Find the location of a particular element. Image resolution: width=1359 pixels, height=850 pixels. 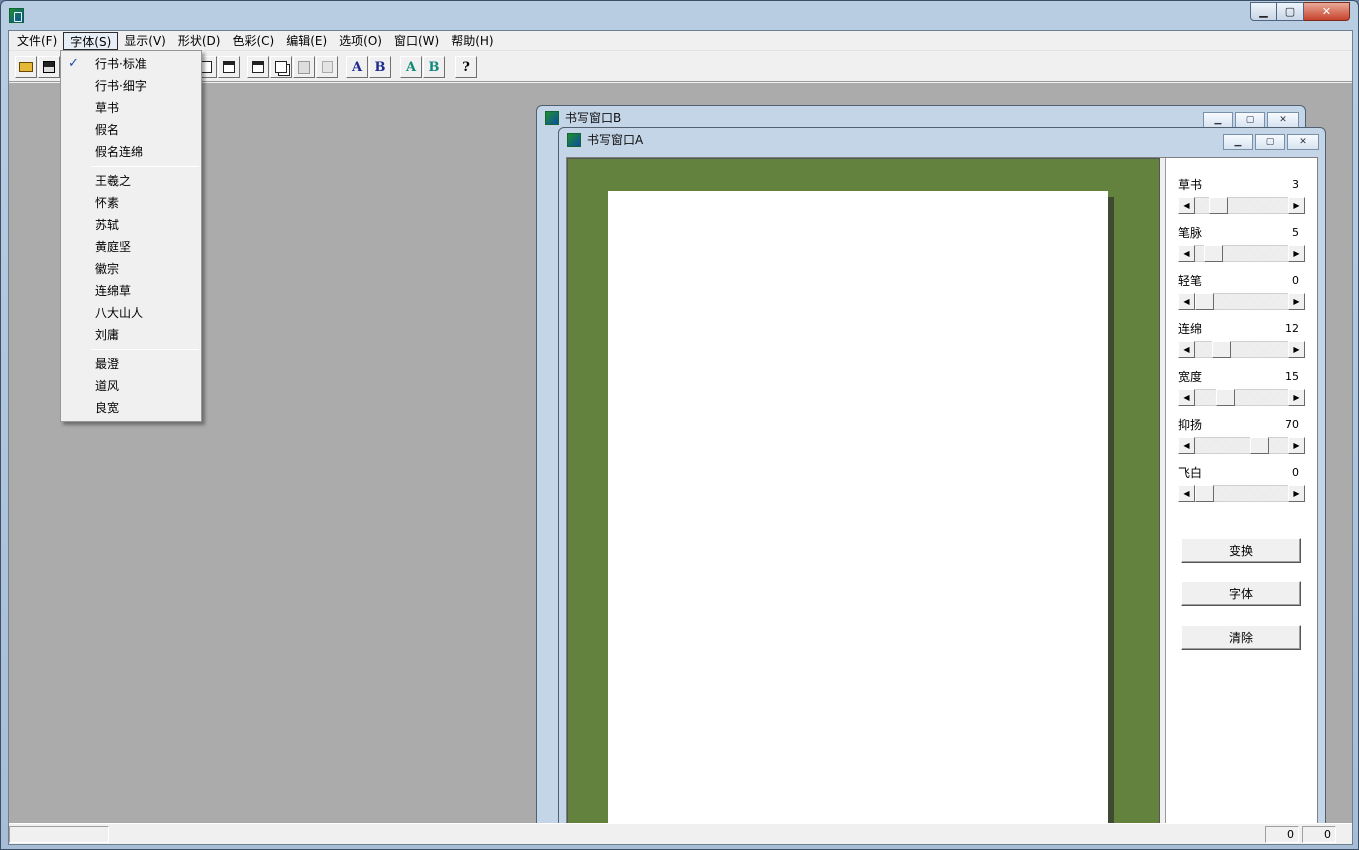

window-a-controls: ▁ ▢ ✕ is located at coordinates (1271, 142).